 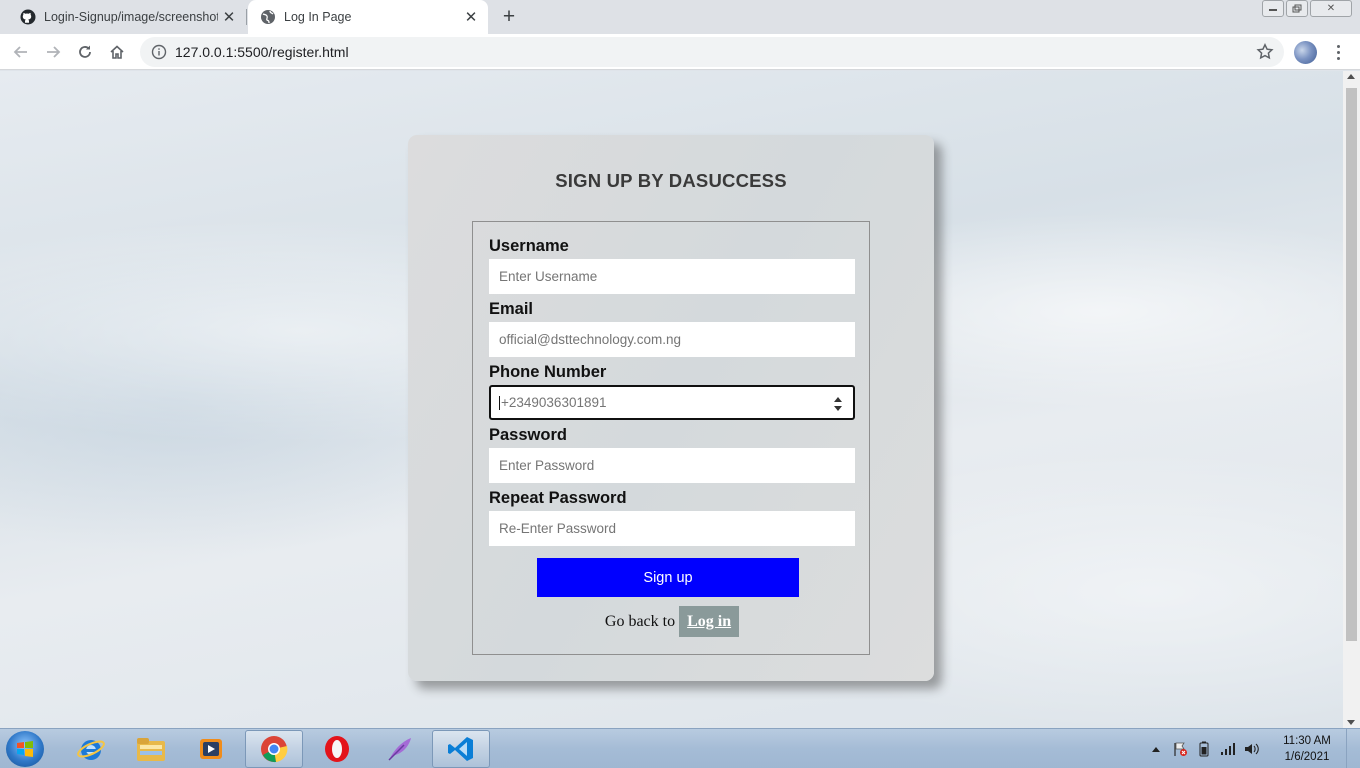 I want to click on info-icon, so click(x=159, y=52).